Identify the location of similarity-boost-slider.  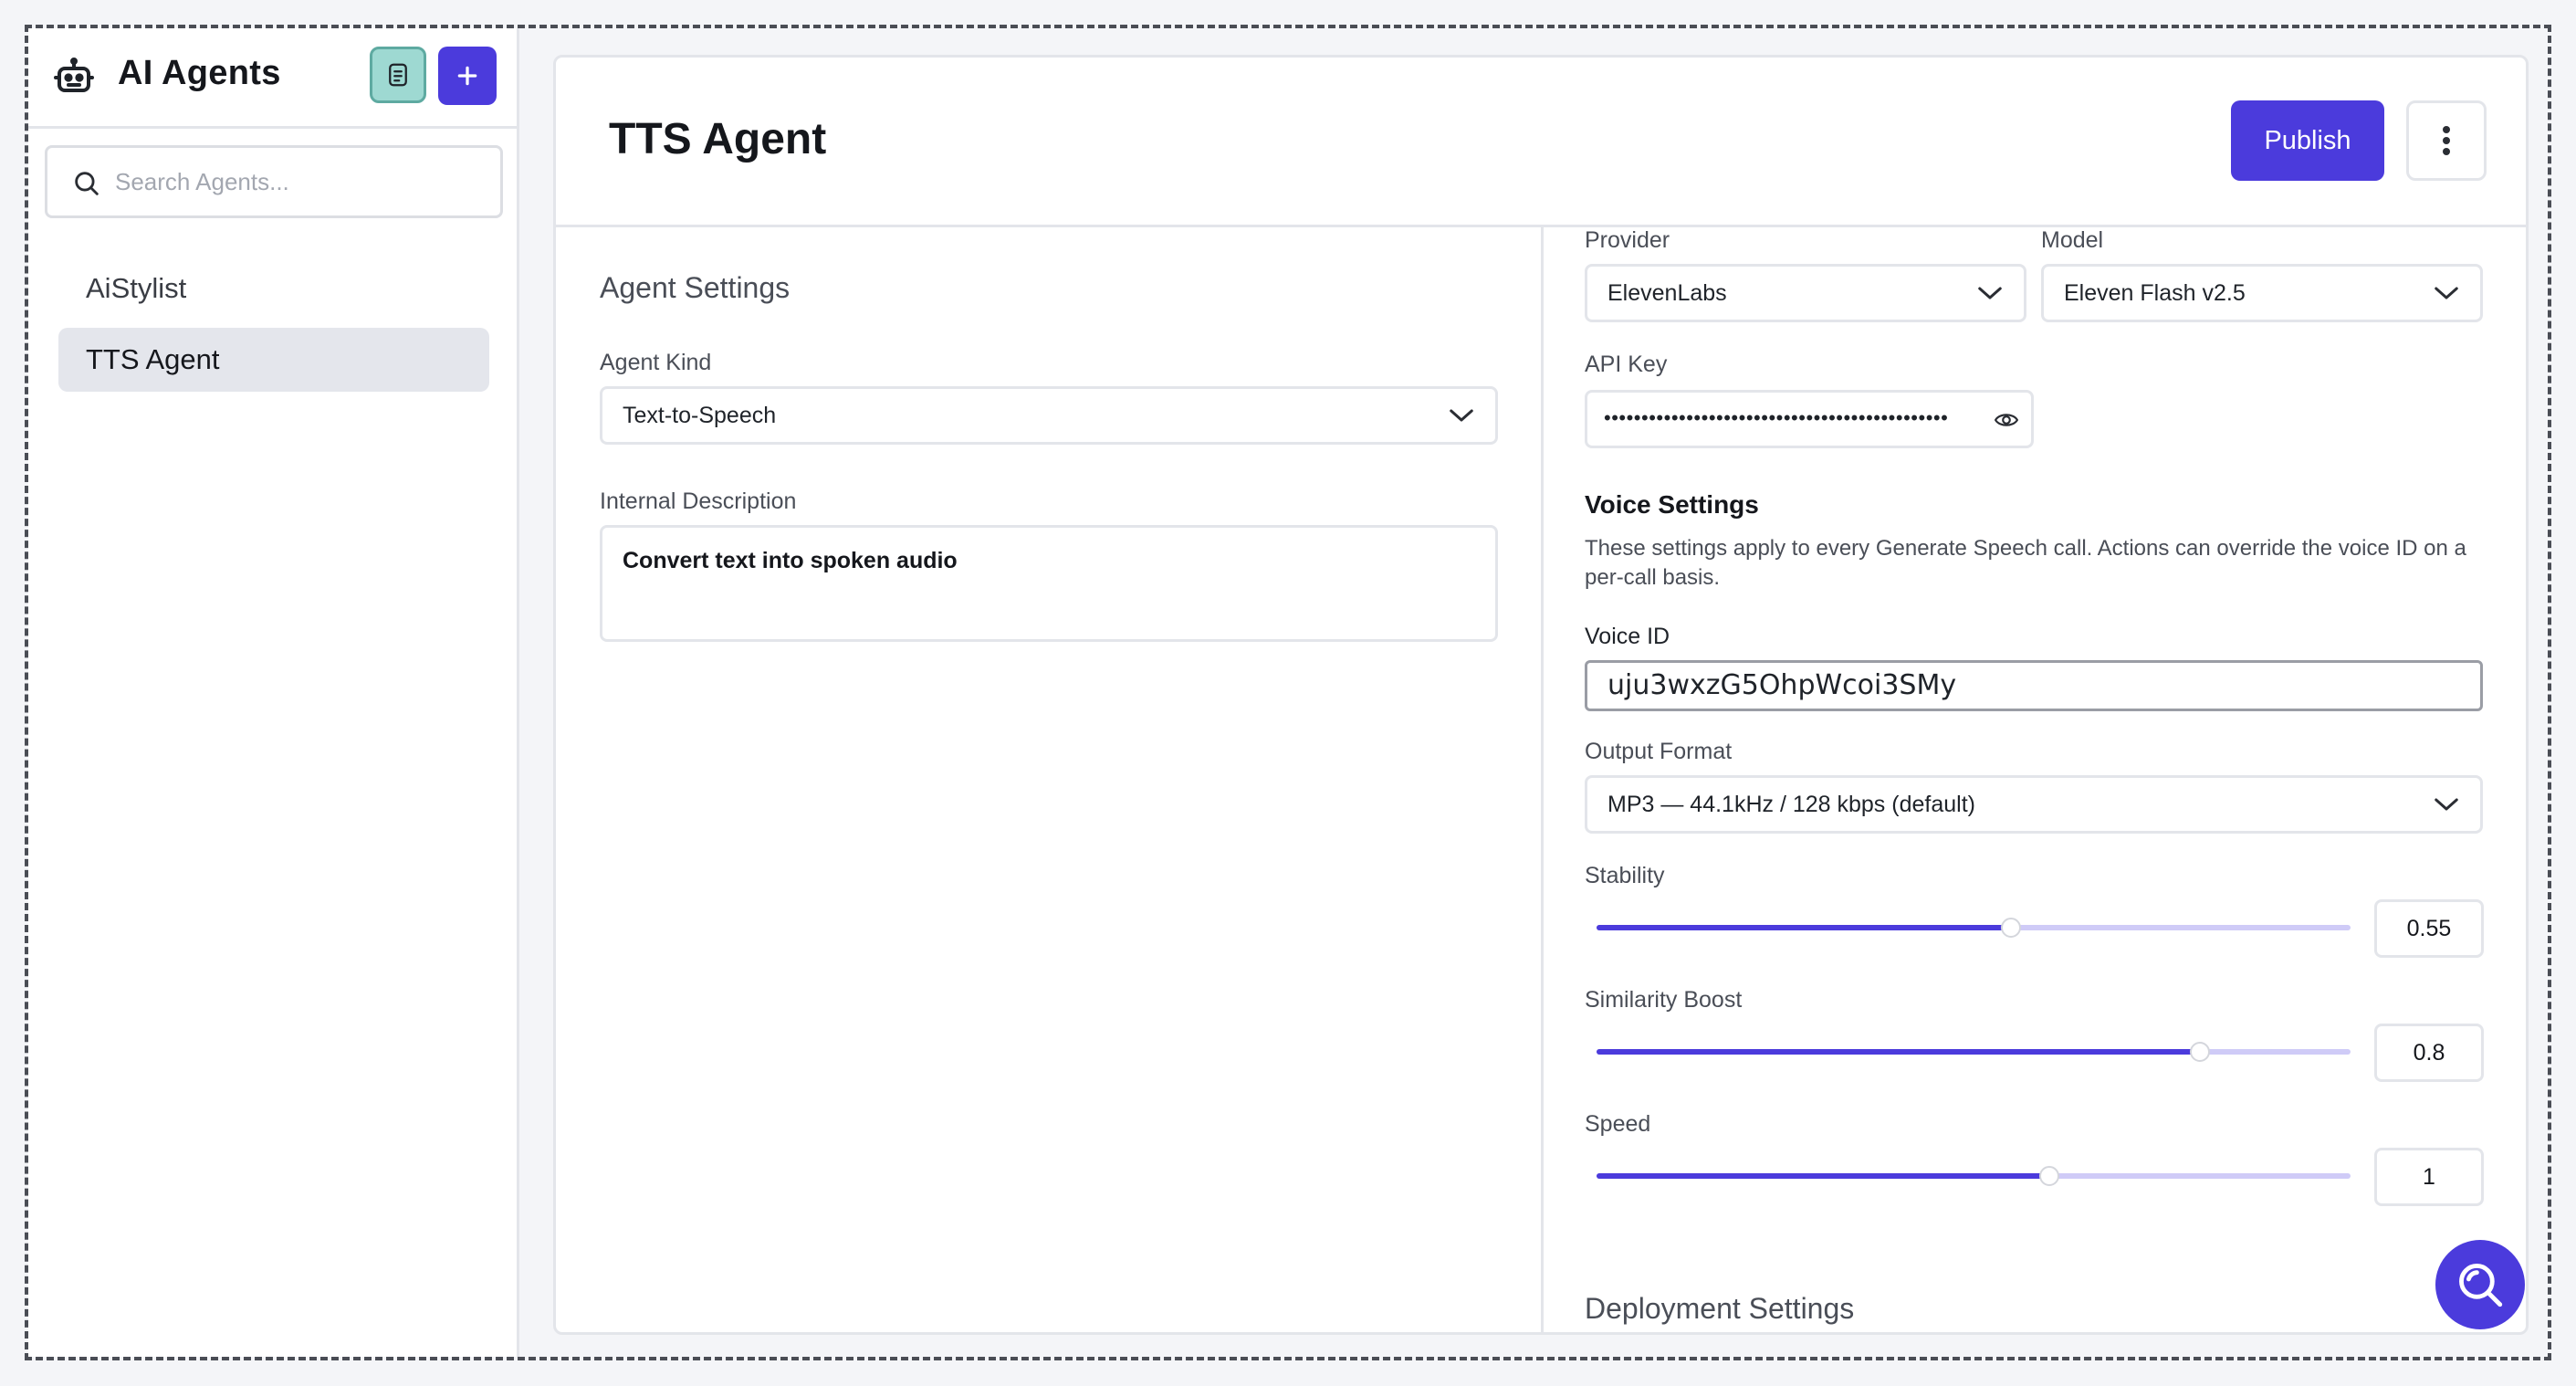
(1974, 1052).